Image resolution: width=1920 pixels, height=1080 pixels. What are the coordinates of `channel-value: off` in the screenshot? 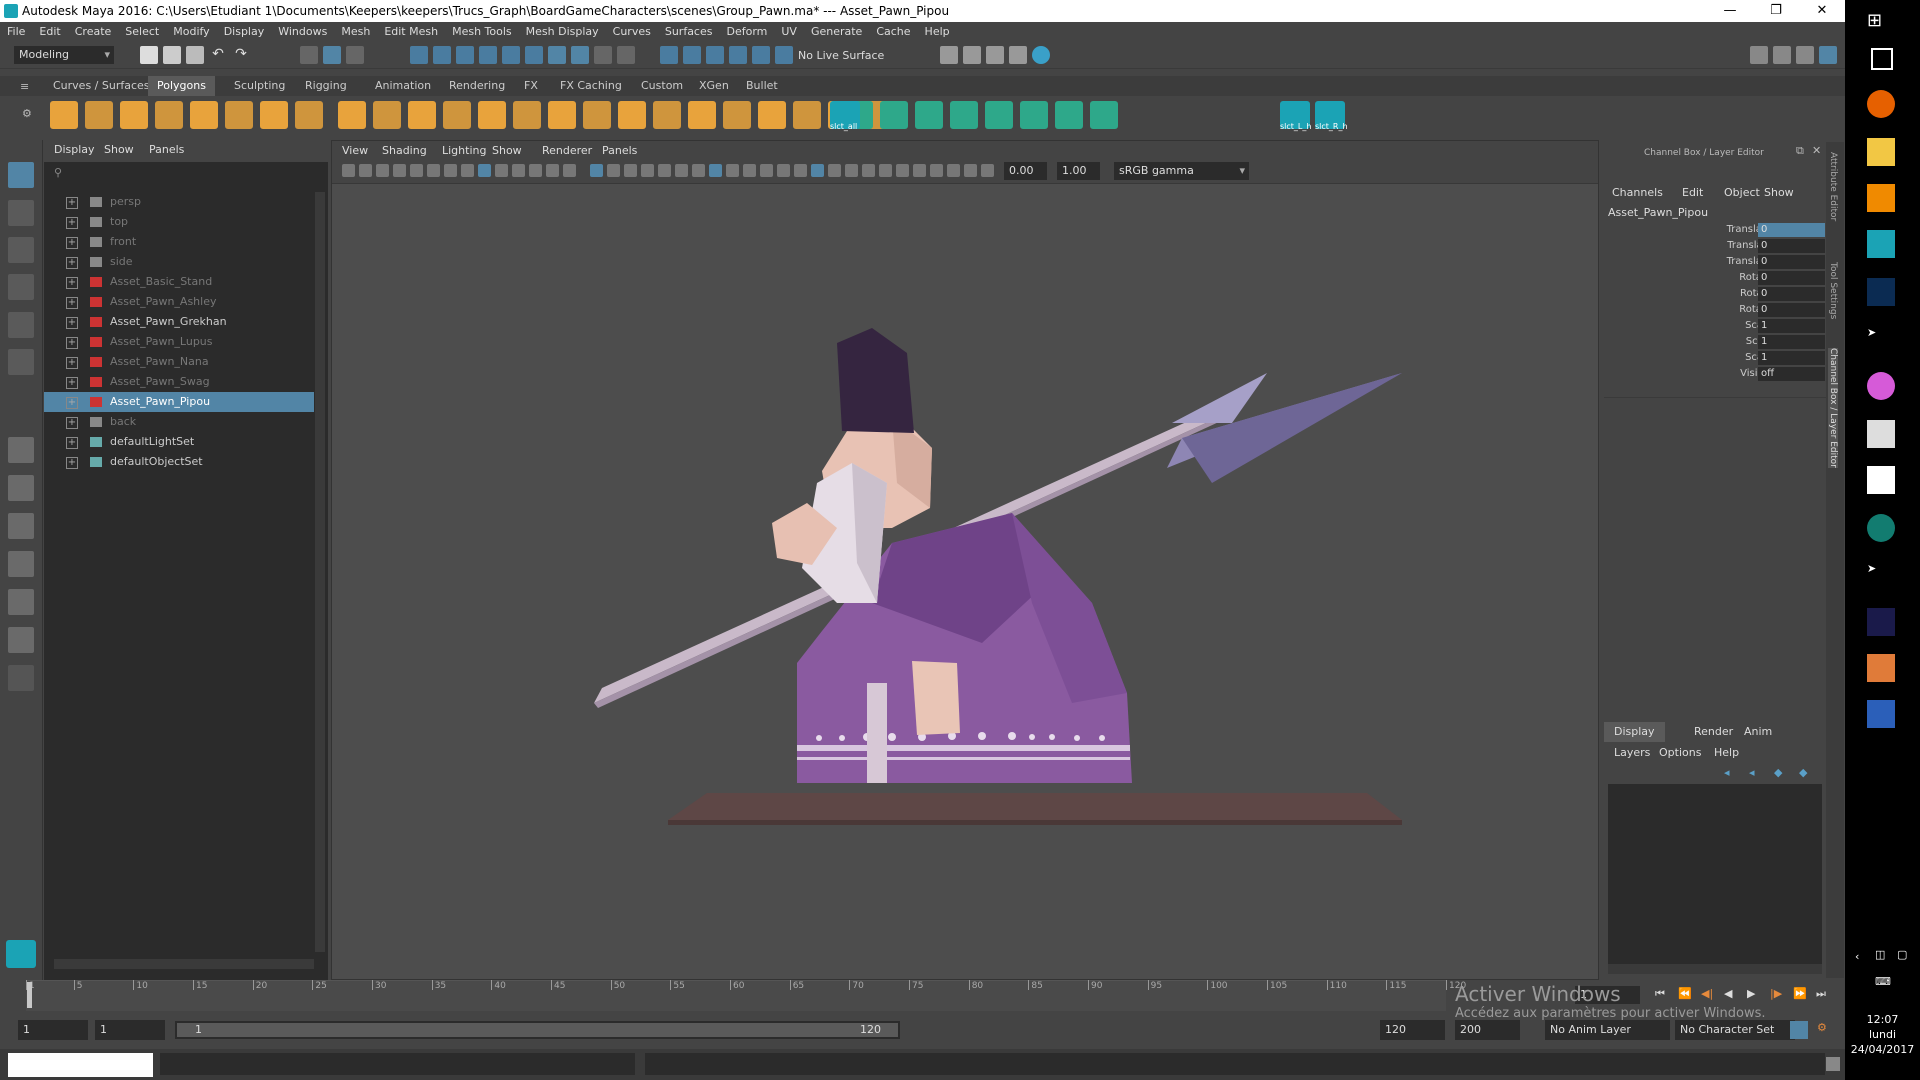 It's located at (1791, 374).